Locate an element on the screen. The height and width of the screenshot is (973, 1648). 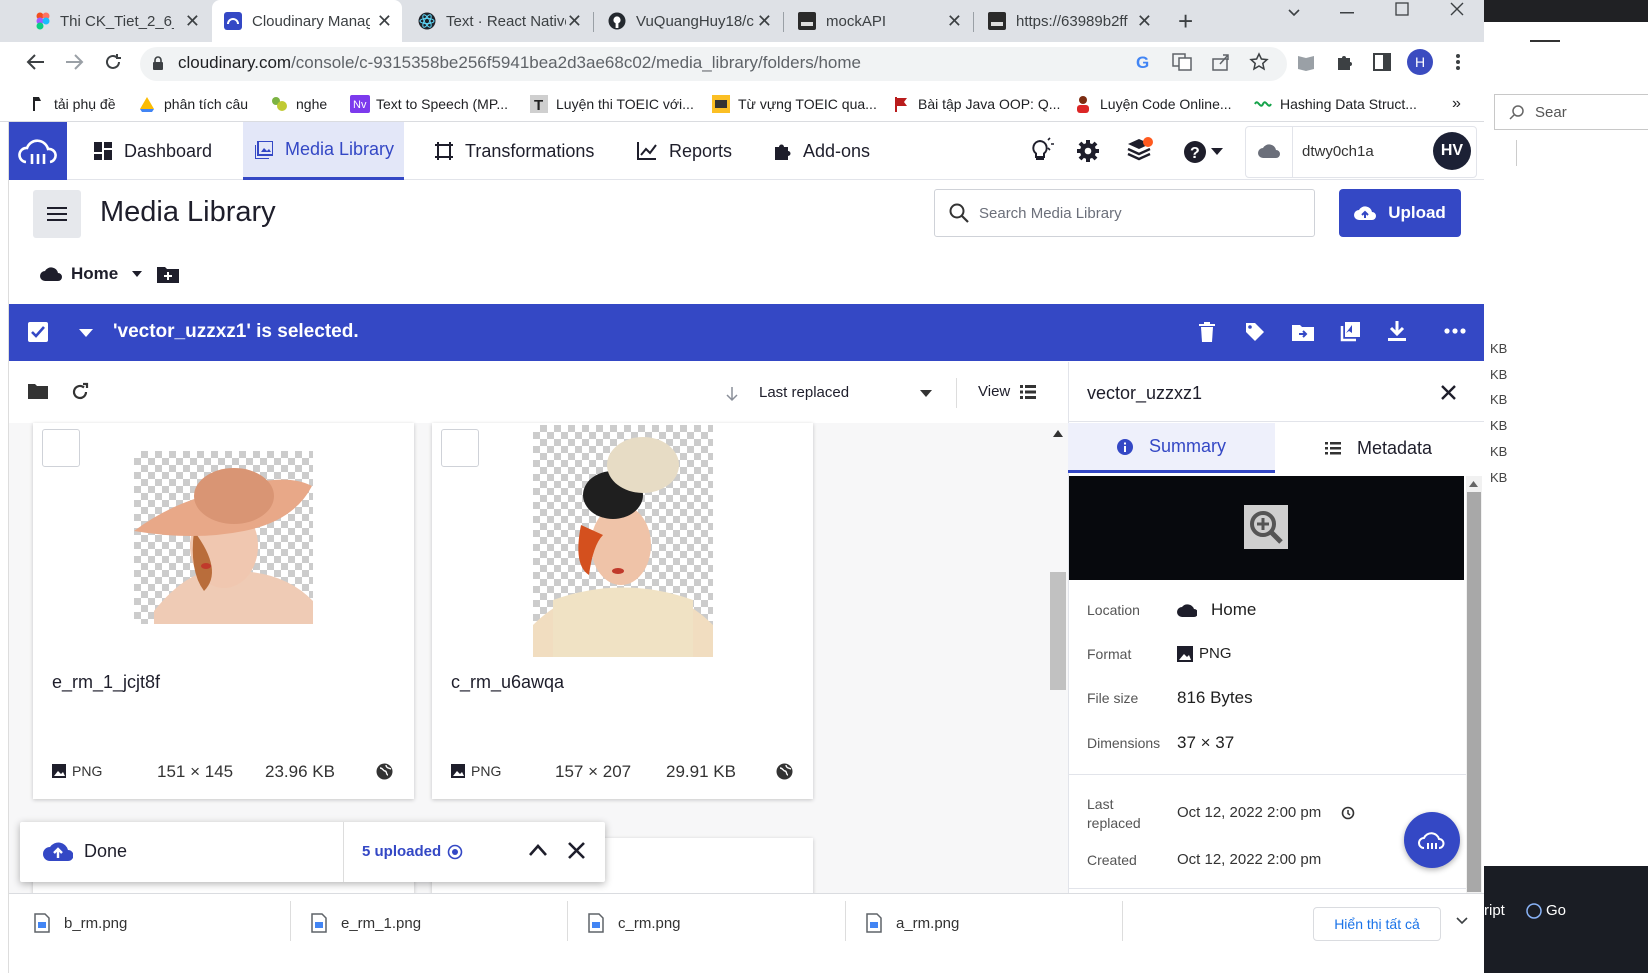
notifications-box-icon is located at coordinates (1140, 150).